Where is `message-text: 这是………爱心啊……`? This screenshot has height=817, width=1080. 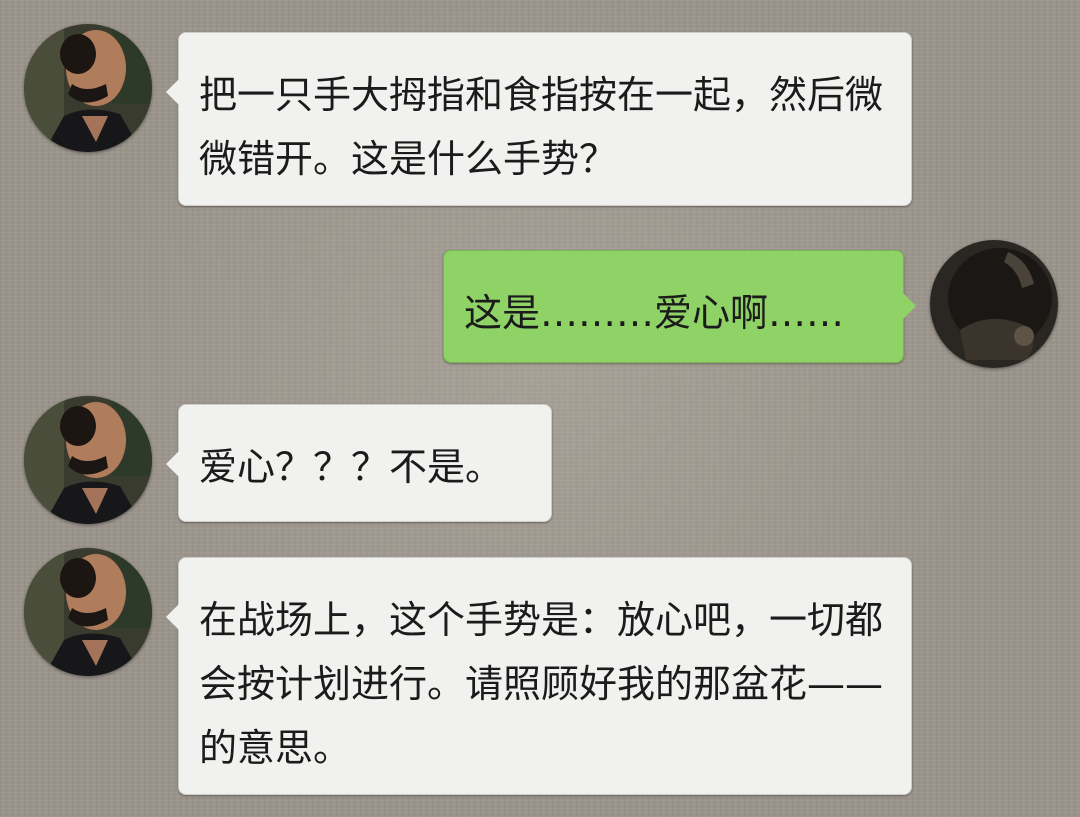
message-text: 这是………爱心啊…… is located at coordinates (654, 313).